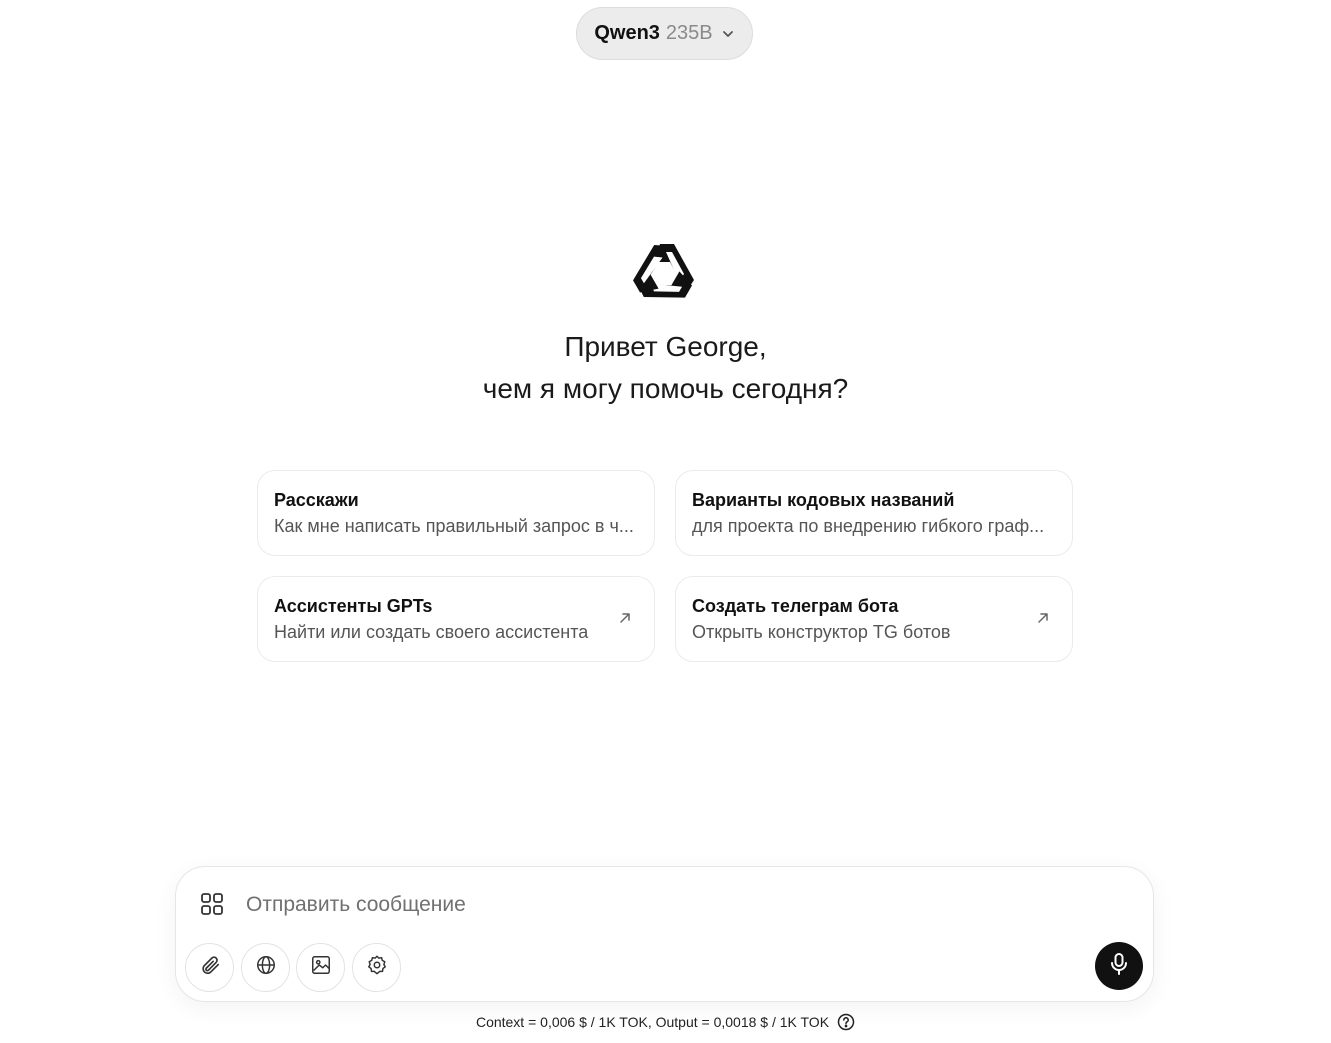 This screenshot has height=1043, width=1331. I want to click on voice-input-button, so click(1119, 966).